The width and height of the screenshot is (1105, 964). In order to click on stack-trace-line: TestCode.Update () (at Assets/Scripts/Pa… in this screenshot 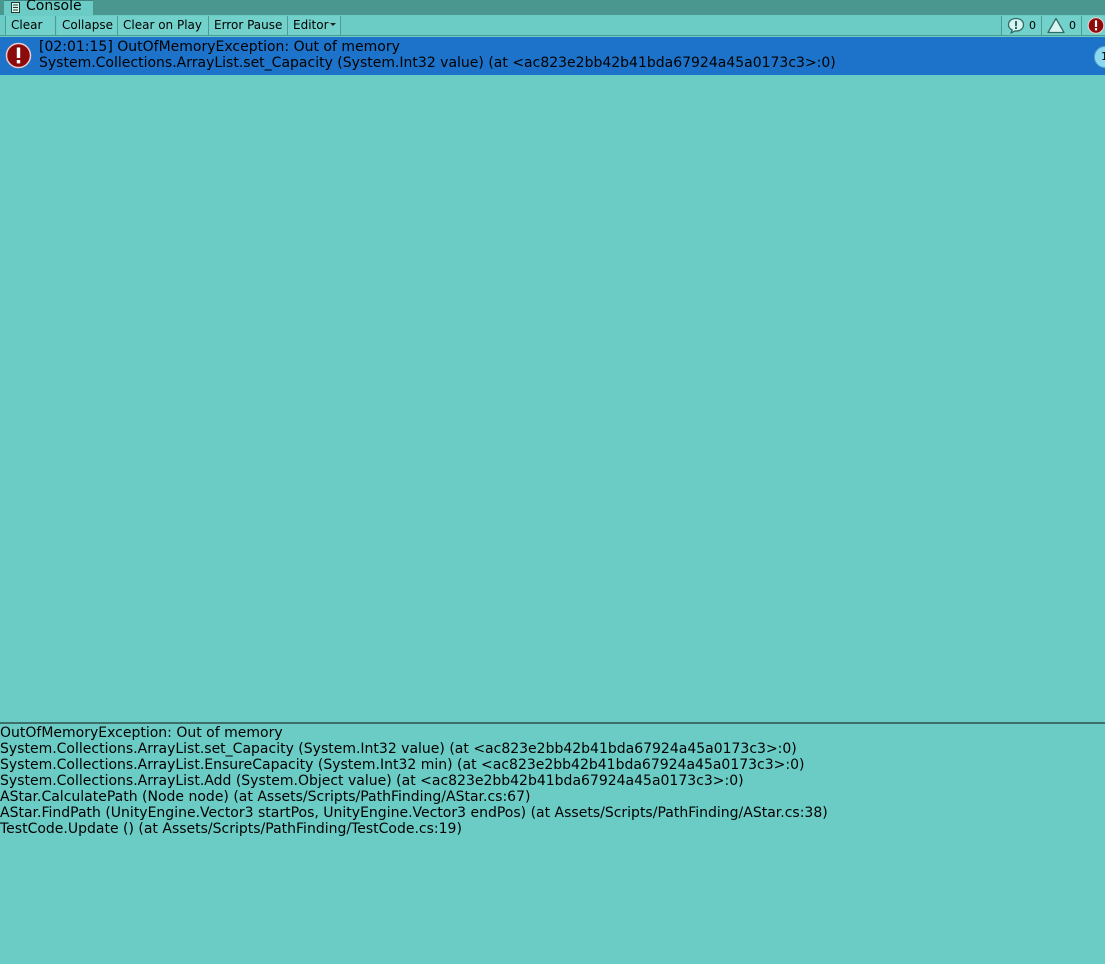, I will do `click(552, 829)`.